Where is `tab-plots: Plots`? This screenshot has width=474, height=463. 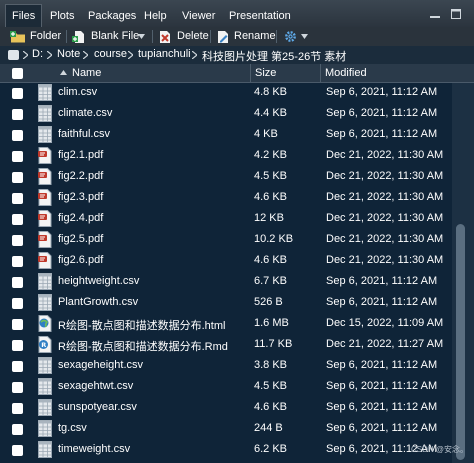
tab-plots: Plots is located at coordinates (62, 15).